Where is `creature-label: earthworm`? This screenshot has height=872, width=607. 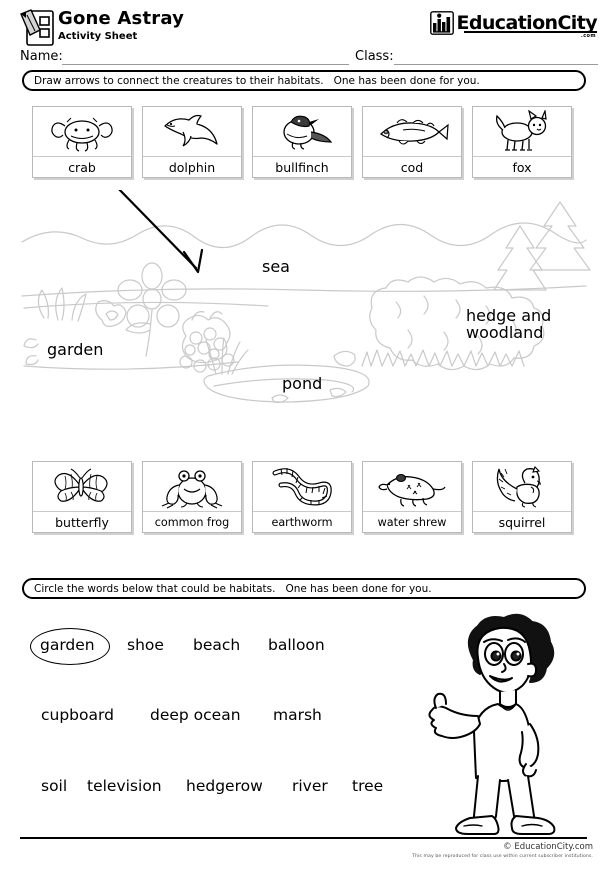 creature-label: earthworm is located at coordinates (302, 522).